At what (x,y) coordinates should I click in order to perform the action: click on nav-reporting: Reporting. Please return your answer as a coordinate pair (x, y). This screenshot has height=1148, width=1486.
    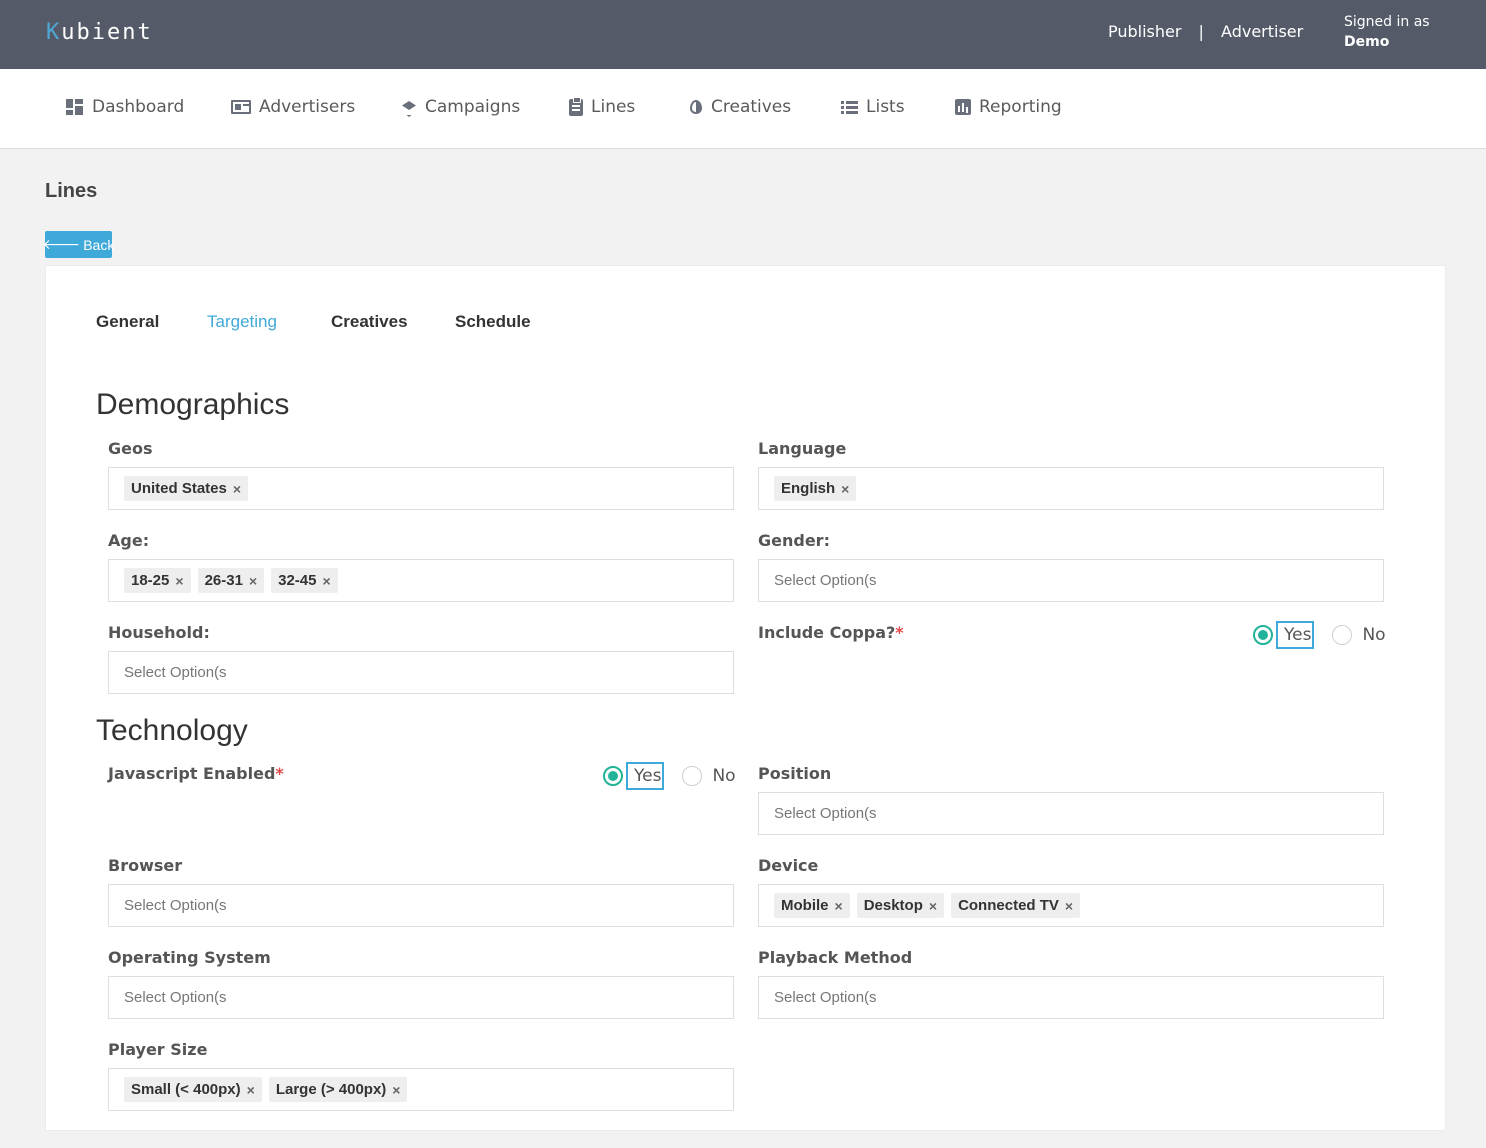
    Looking at the image, I should click on (1008, 107).